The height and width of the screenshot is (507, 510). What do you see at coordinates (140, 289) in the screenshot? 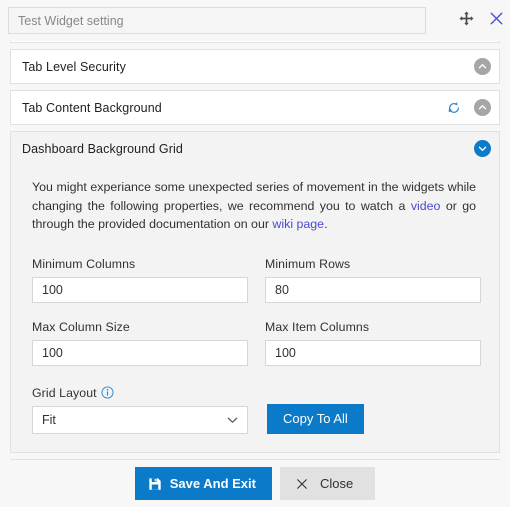
I see `minimum-columns-input` at bounding box center [140, 289].